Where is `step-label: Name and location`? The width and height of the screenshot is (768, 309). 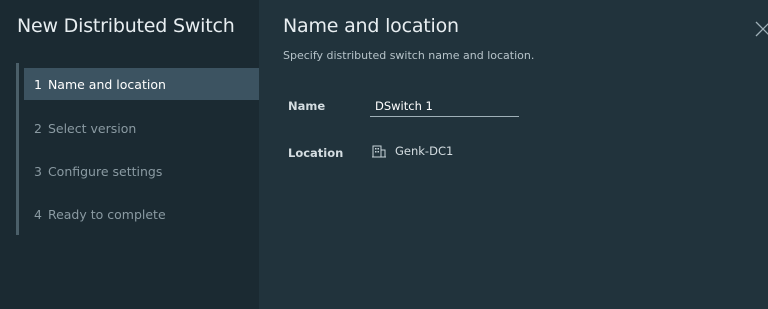 step-label: Name and location is located at coordinates (106, 84).